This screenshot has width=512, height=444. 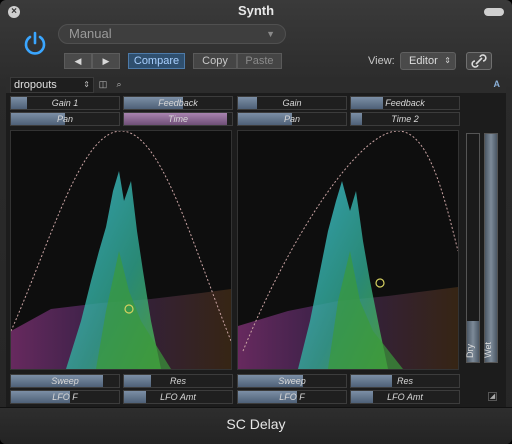 I want to click on link-button, so click(x=479, y=61).